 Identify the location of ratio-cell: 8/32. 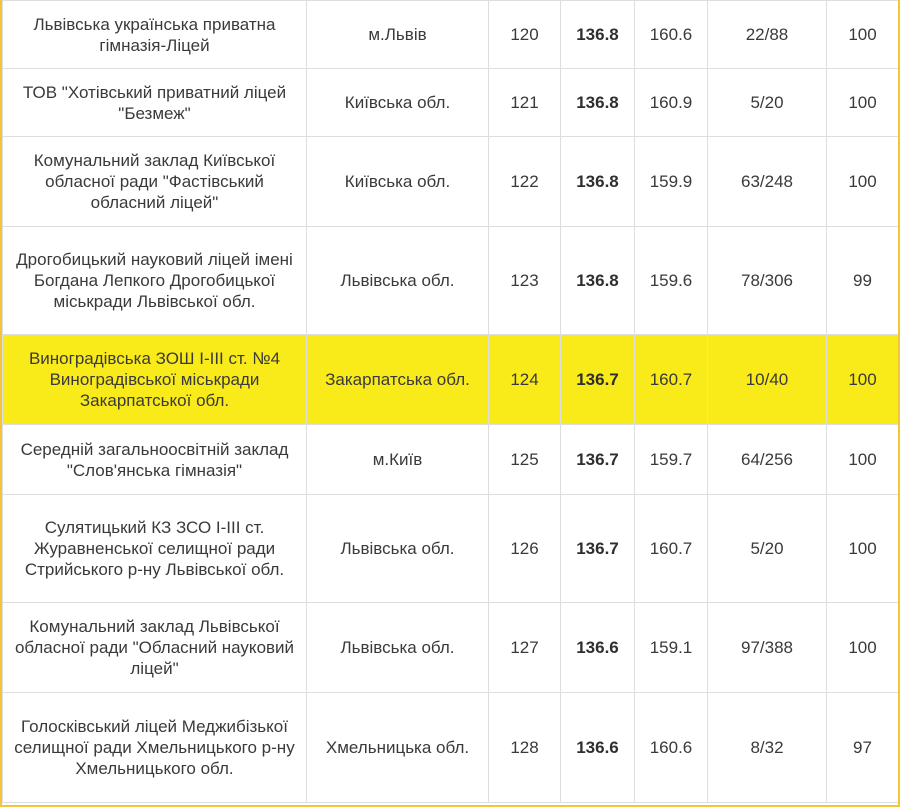
(767, 747).